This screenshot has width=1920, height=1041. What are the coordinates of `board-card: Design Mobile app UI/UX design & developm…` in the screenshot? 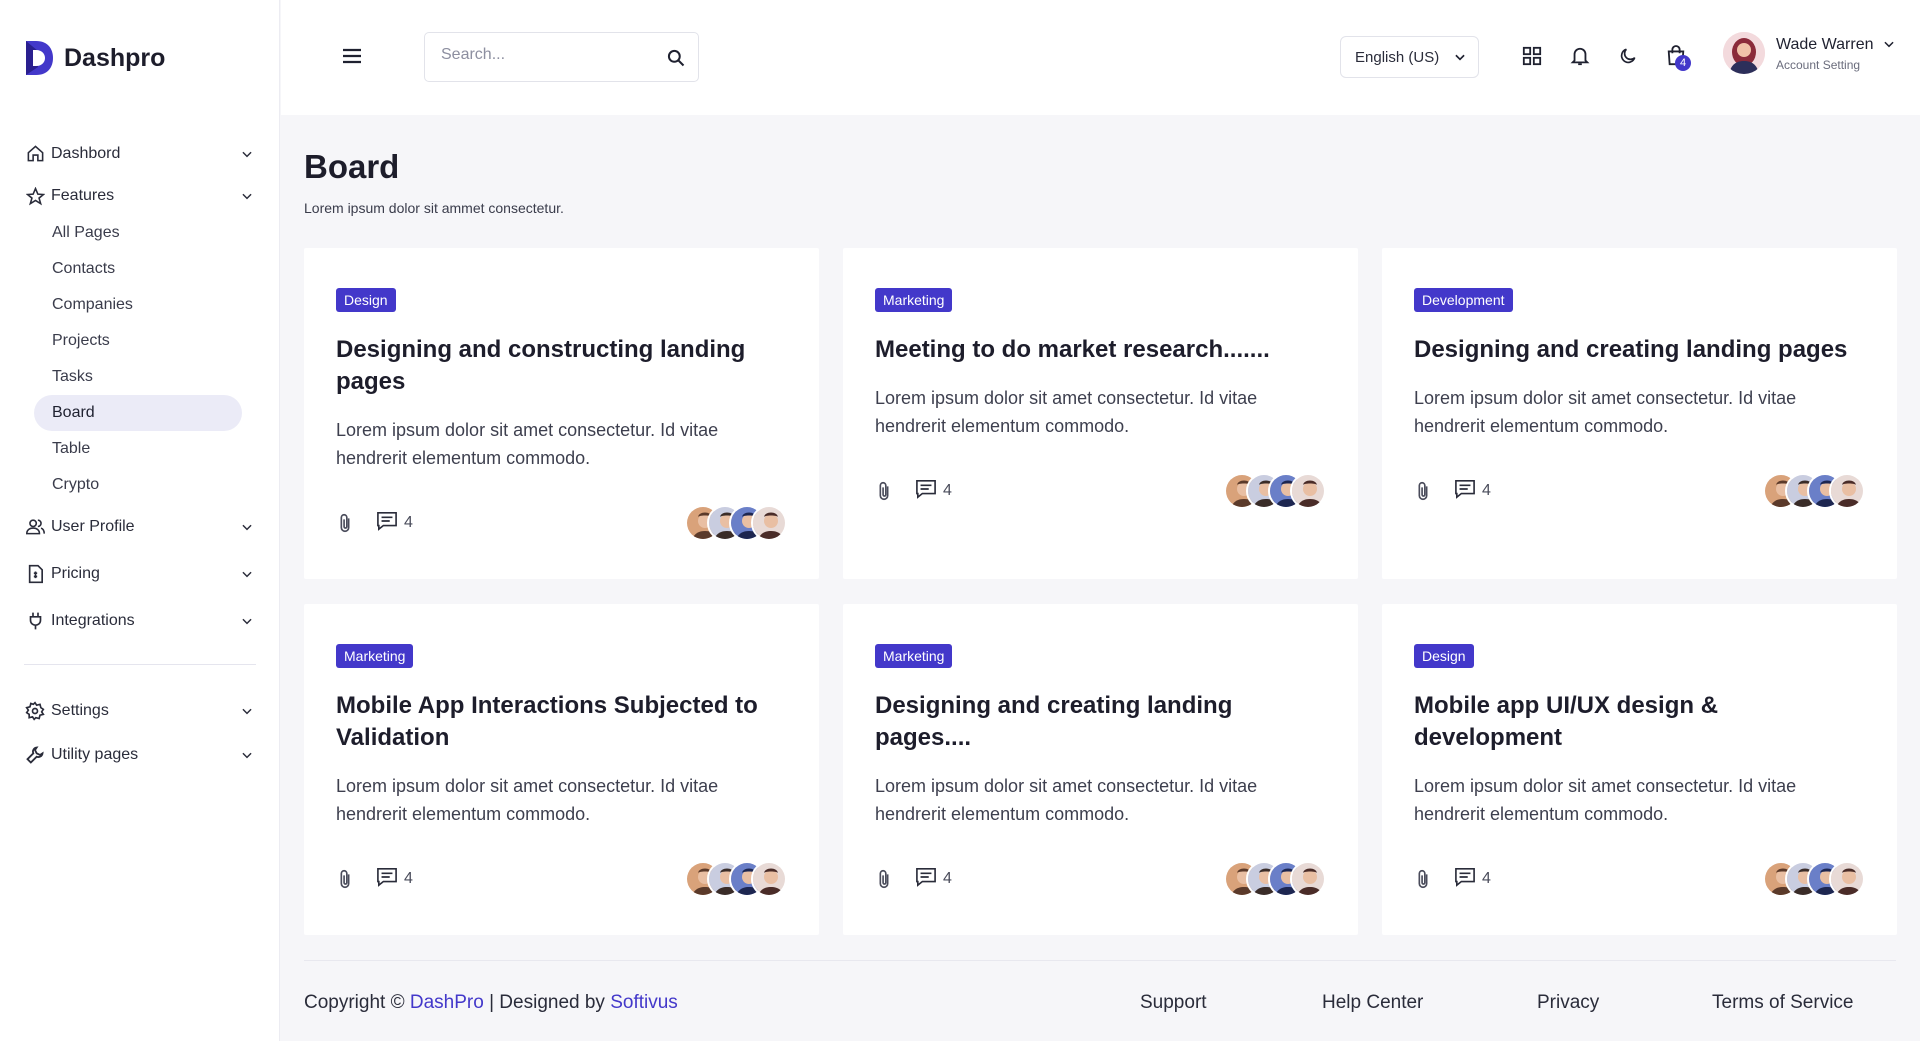 It's located at (1639, 769).